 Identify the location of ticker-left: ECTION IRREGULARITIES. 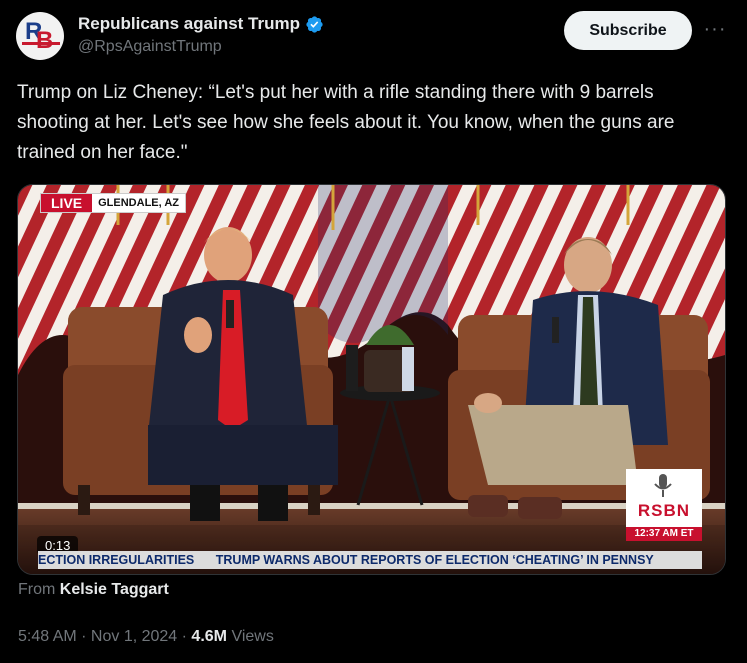
(116, 560).